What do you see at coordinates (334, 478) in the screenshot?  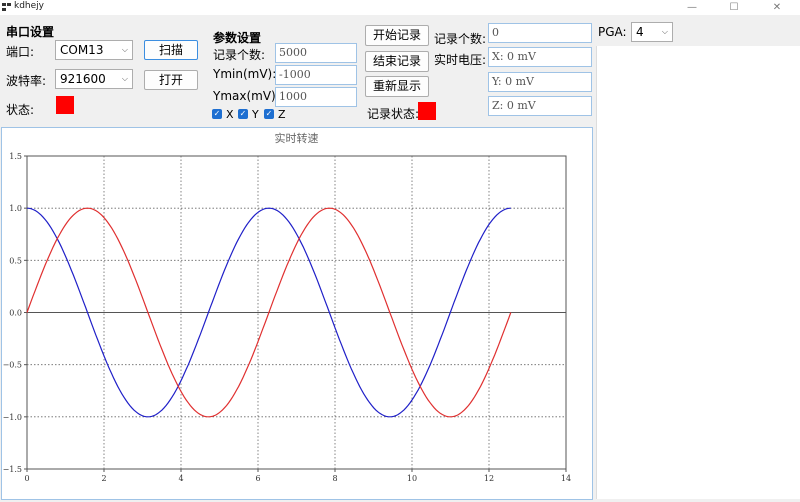 I see `x-tick-label: 8` at bounding box center [334, 478].